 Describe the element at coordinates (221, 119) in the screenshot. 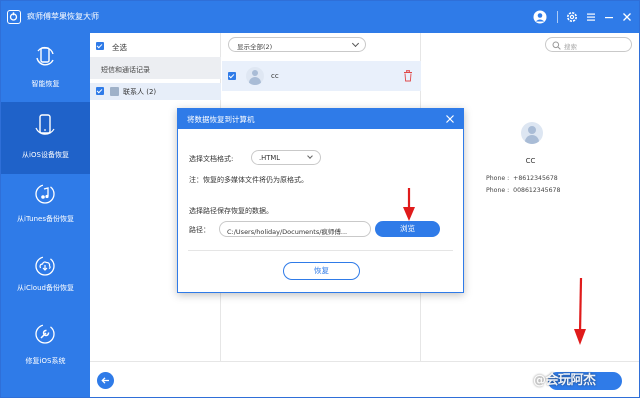

I see `dialog-title: 将数据恢复到计算机` at that location.